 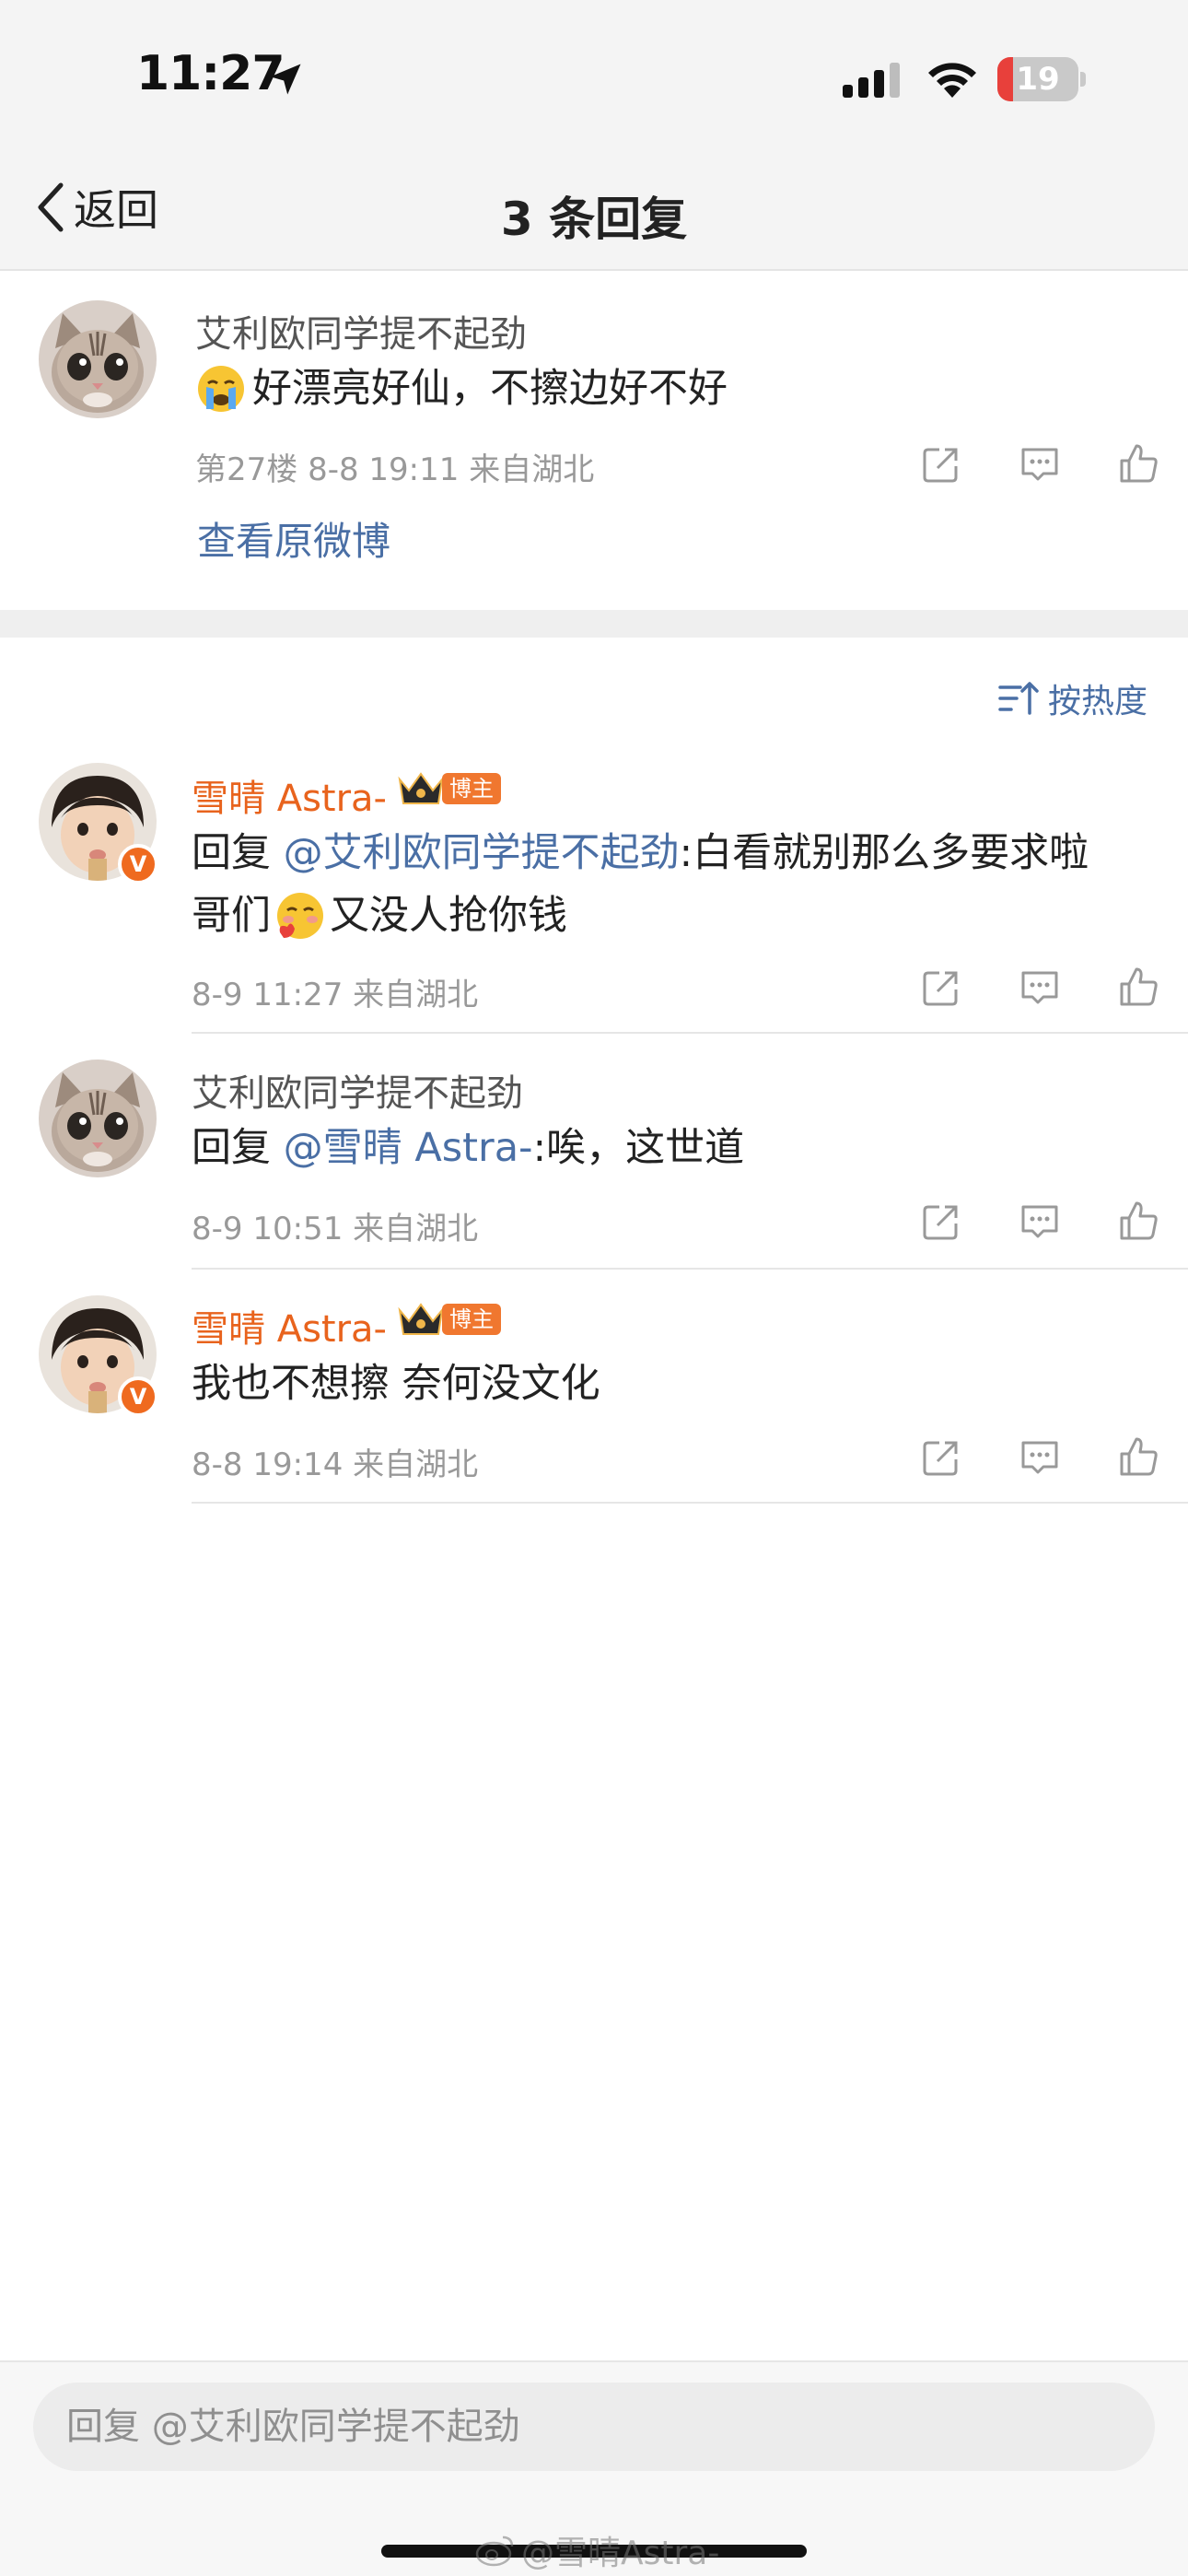 I want to click on reply-text-2b: 又没人抢你钱, so click(x=448, y=916).